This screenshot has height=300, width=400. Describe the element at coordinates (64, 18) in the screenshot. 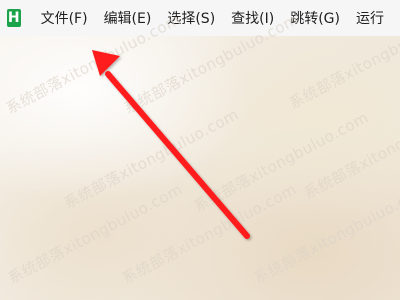

I see `menu-file: 文件(F)` at that location.